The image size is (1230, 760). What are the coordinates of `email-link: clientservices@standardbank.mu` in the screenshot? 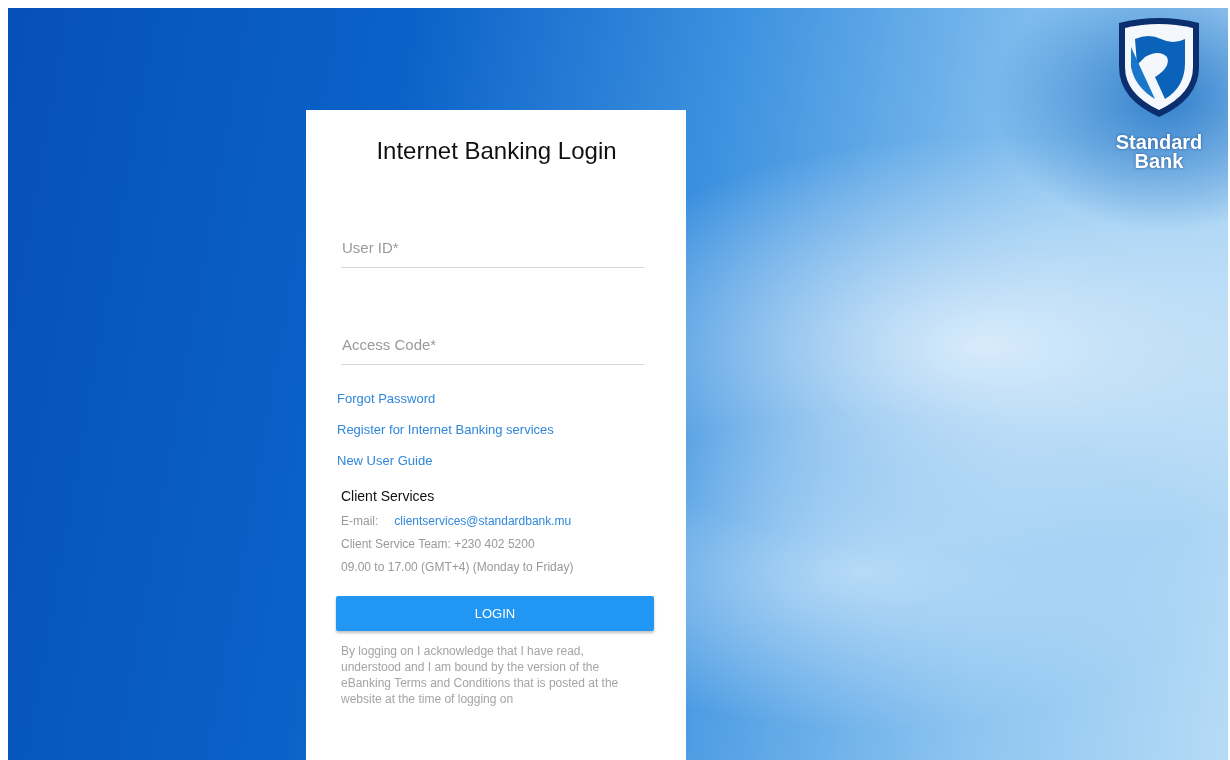 It's located at (483, 521).